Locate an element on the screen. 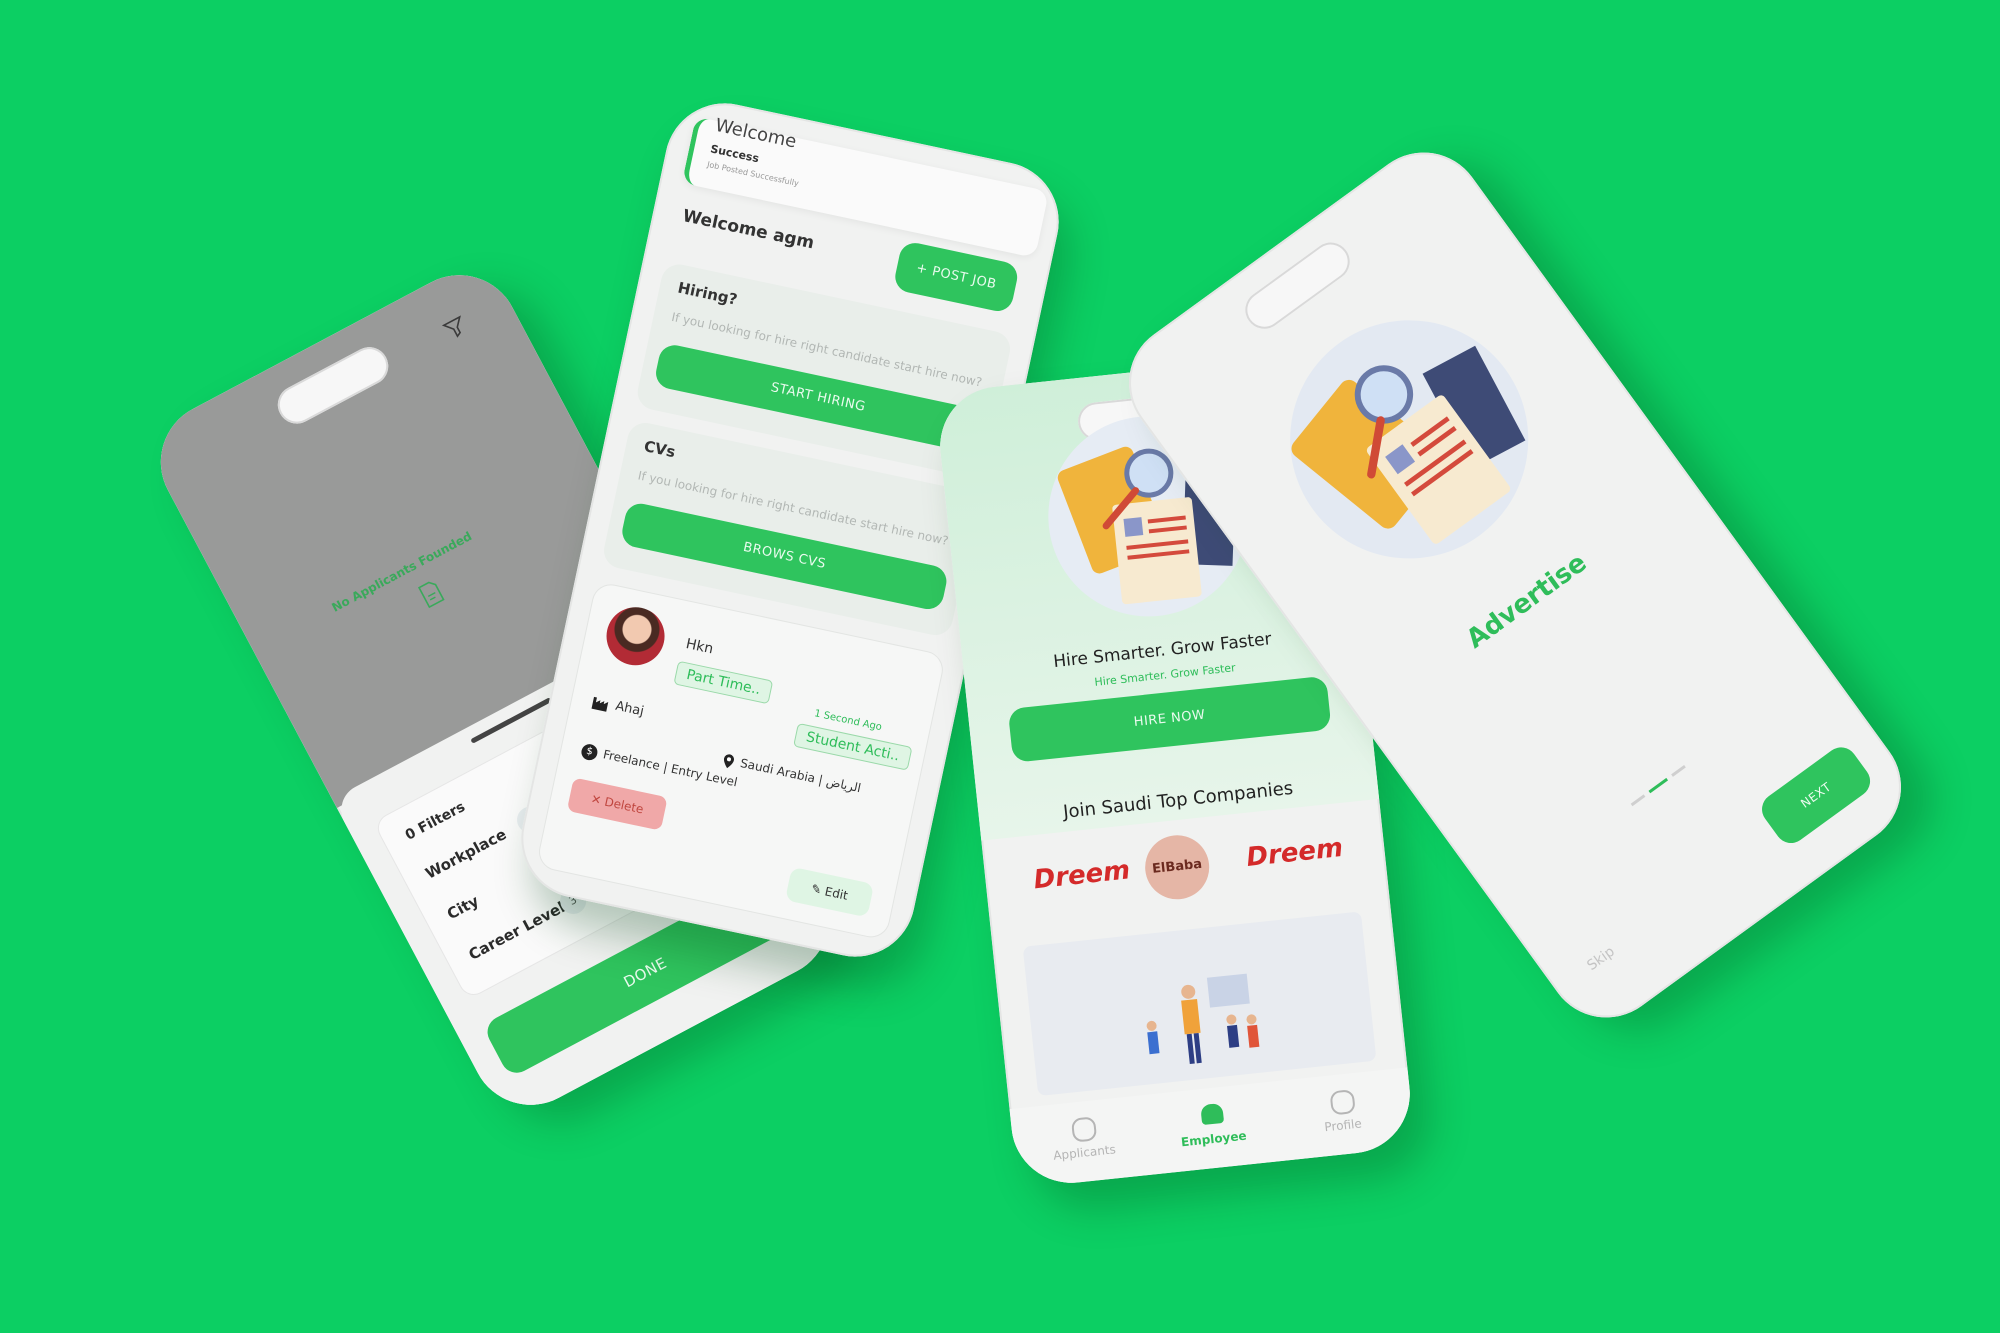 The image size is (2000, 1333). welcome-heading: Welcome agm is located at coordinates (748, 230).